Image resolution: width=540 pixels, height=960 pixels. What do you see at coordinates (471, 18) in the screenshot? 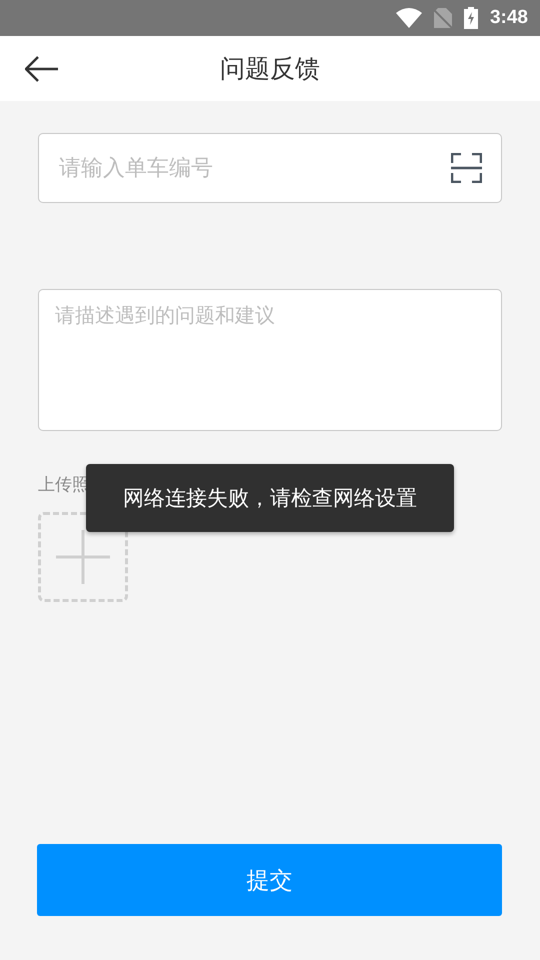
I see `battery-charging-icon` at bounding box center [471, 18].